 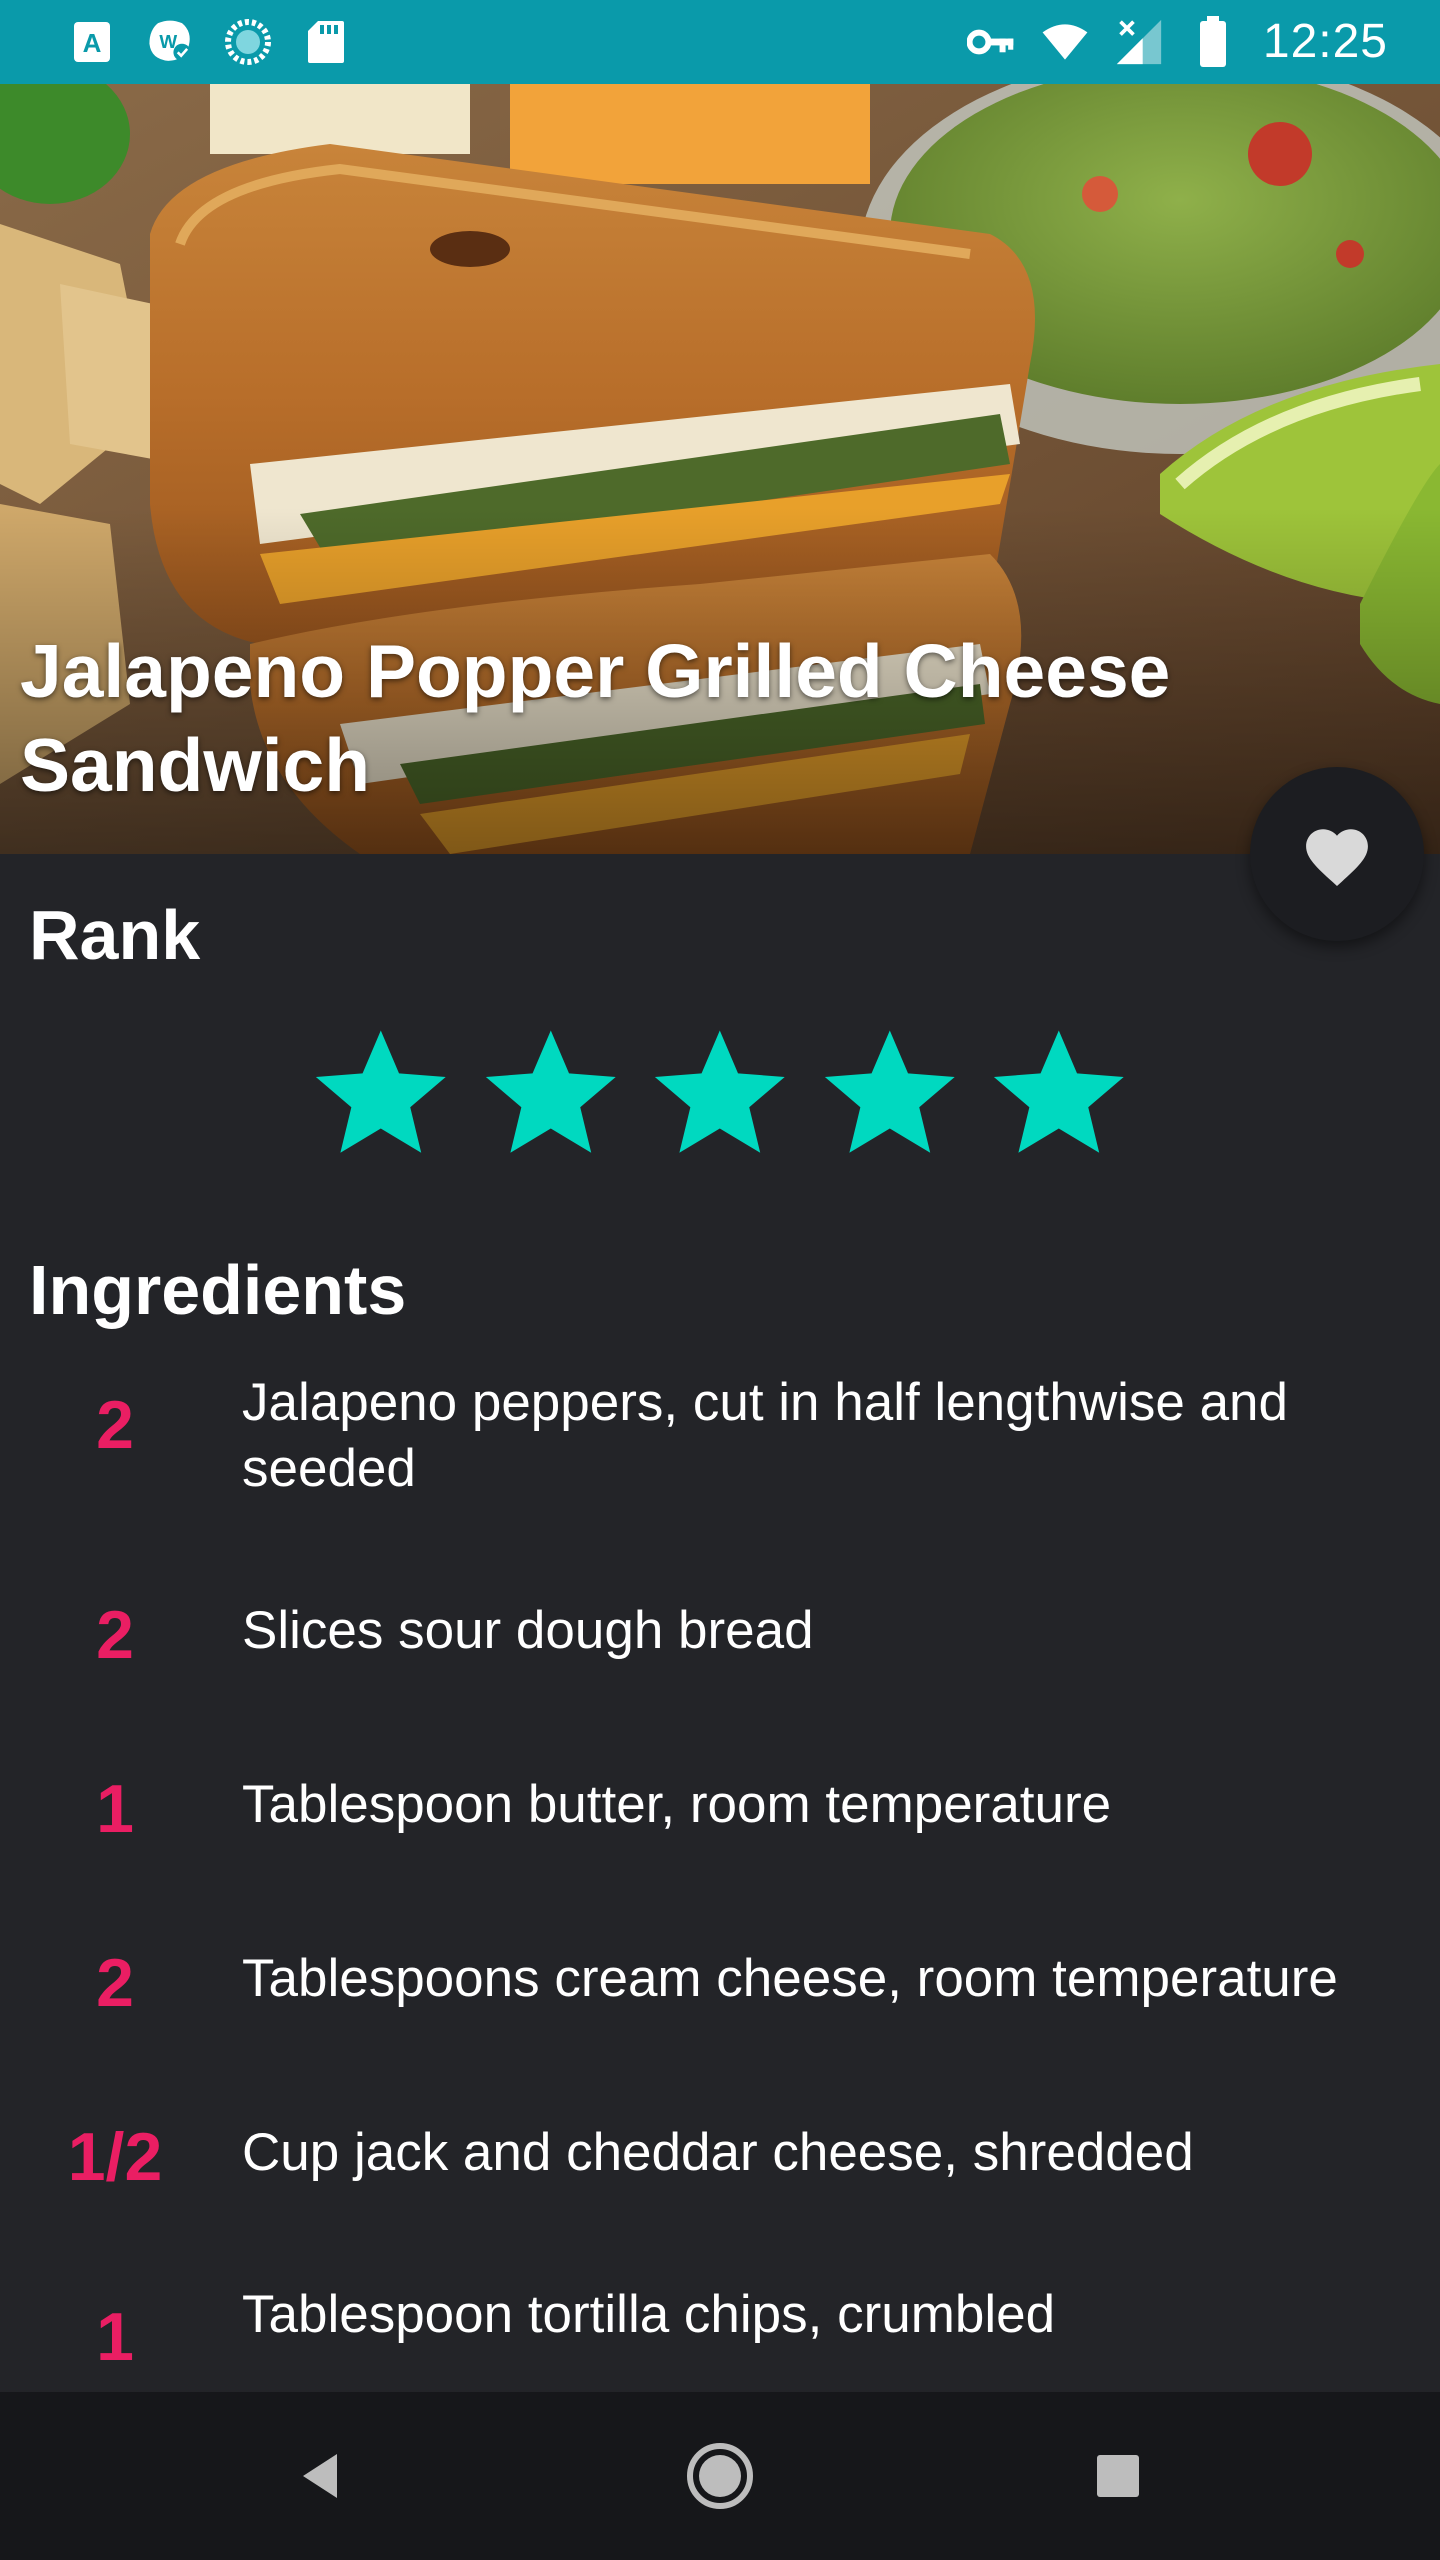 I want to click on rating-bar, so click(x=720, y=1095).